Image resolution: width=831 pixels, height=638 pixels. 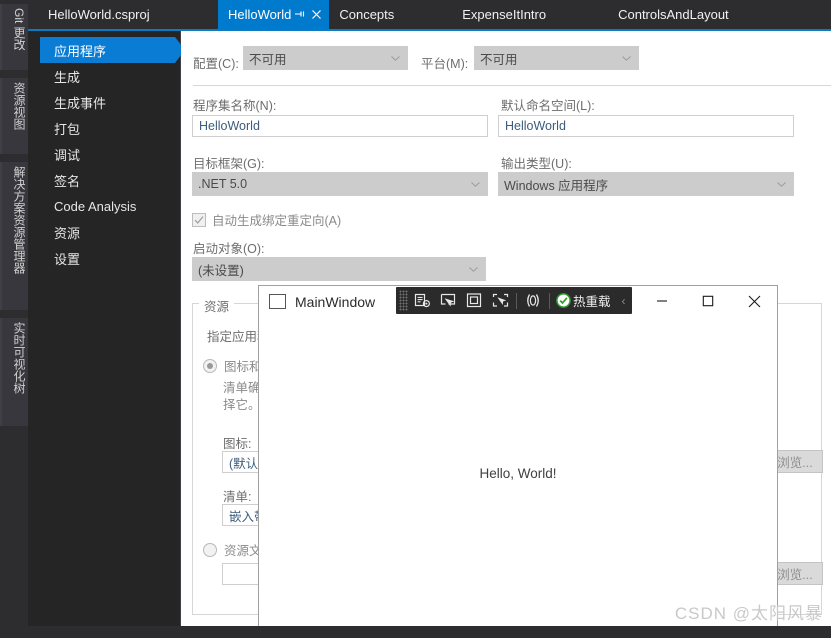 I want to click on pin-icon, so click(x=299, y=15).